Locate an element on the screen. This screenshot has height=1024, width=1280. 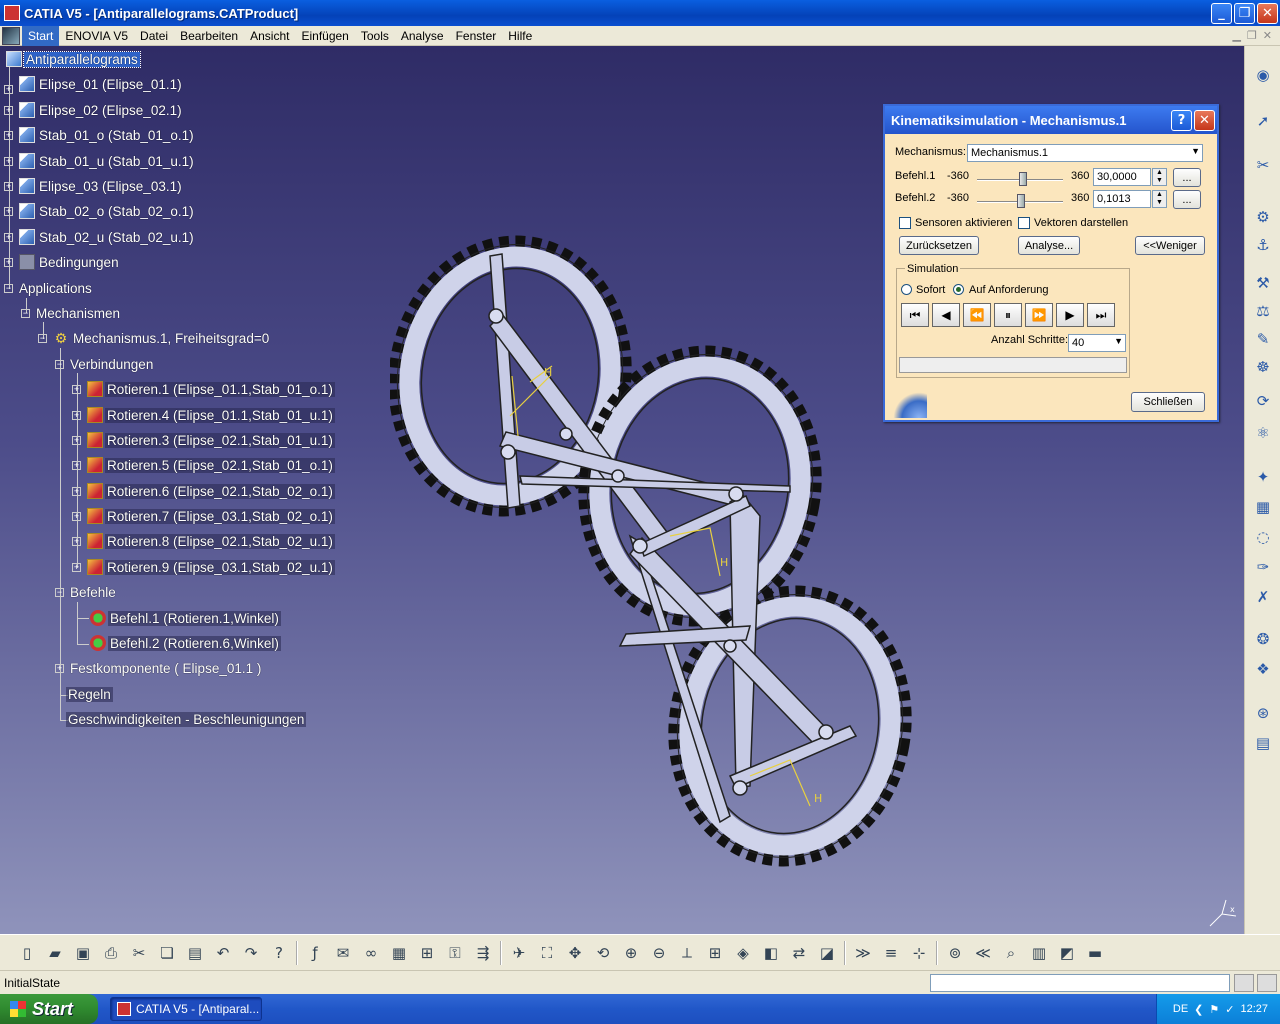
tree-joint-label: Rotieren.4 (Elipse_01.1,Stab_01_u.1) is located at coordinates (220, 415).